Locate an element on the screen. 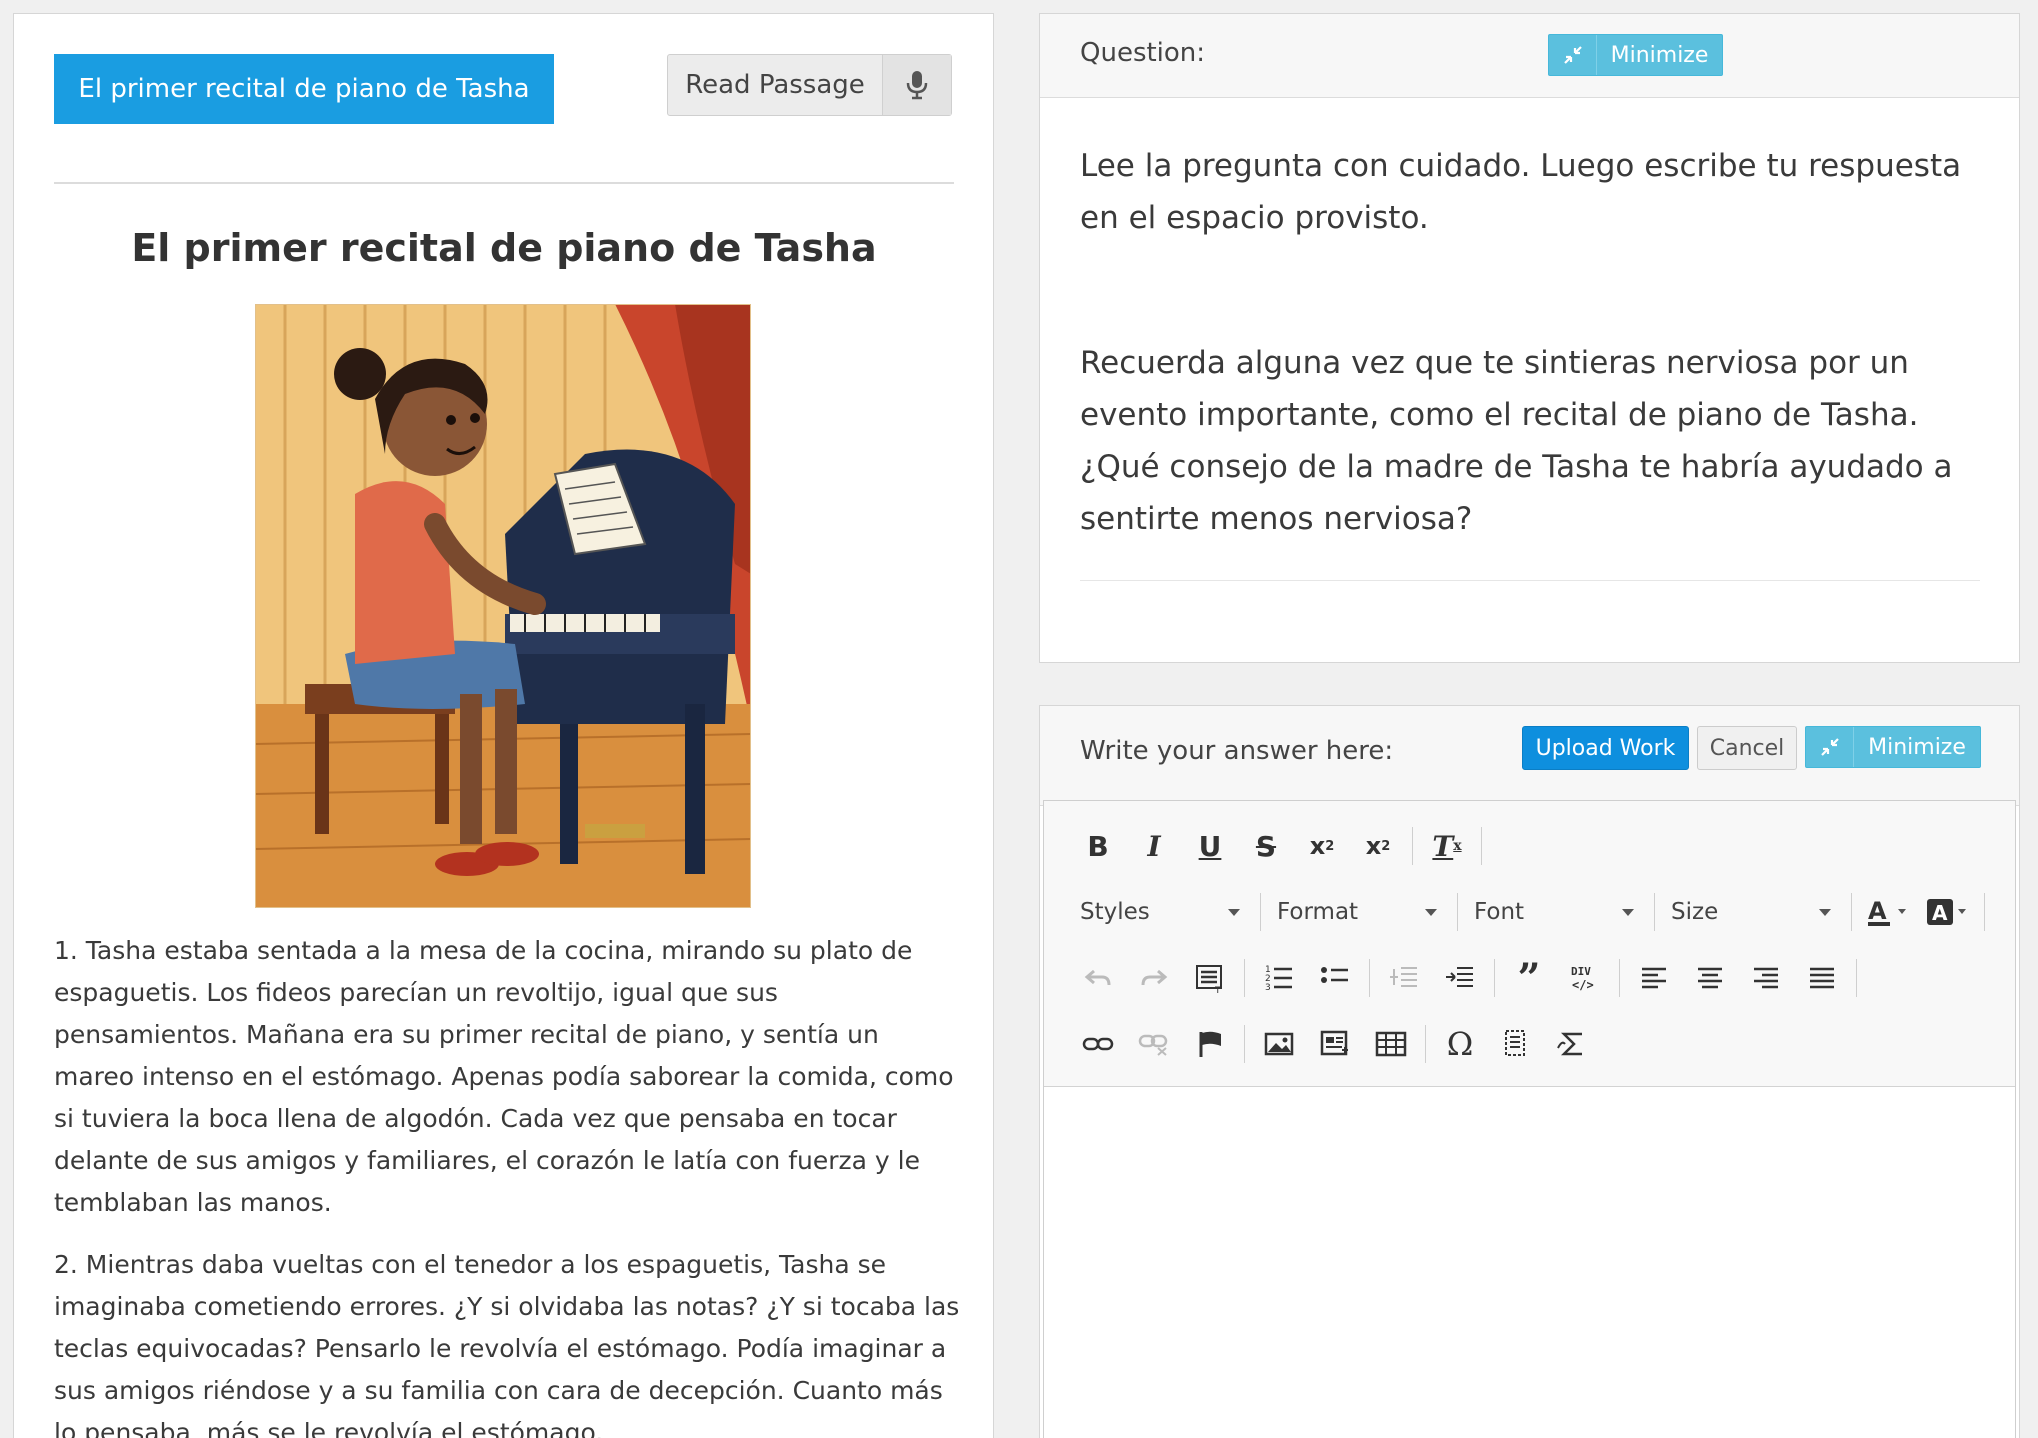 This screenshot has height=1438, width=2038. font-dropdown: Font is located at coordinates (1556, 912).